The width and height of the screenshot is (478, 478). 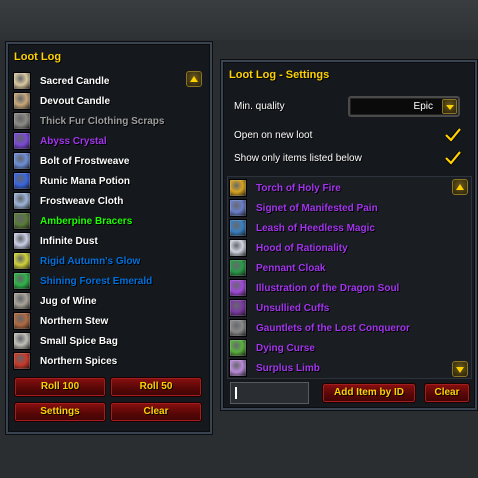 I want to click on cloth-icon, so click(x=22, y=201).